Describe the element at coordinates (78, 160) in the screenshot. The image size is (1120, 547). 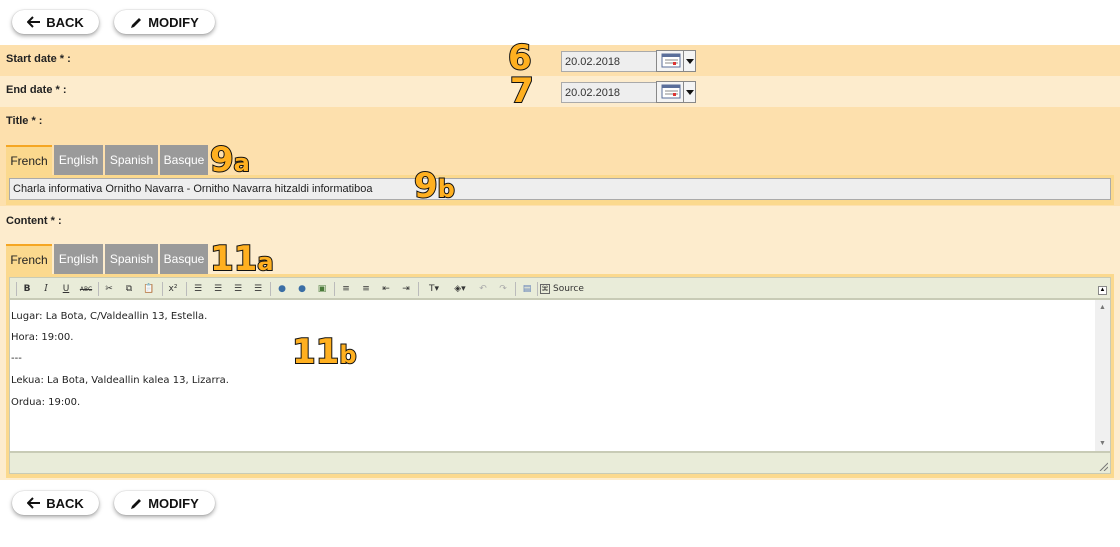
I see `title-tab-english: English` at that location.